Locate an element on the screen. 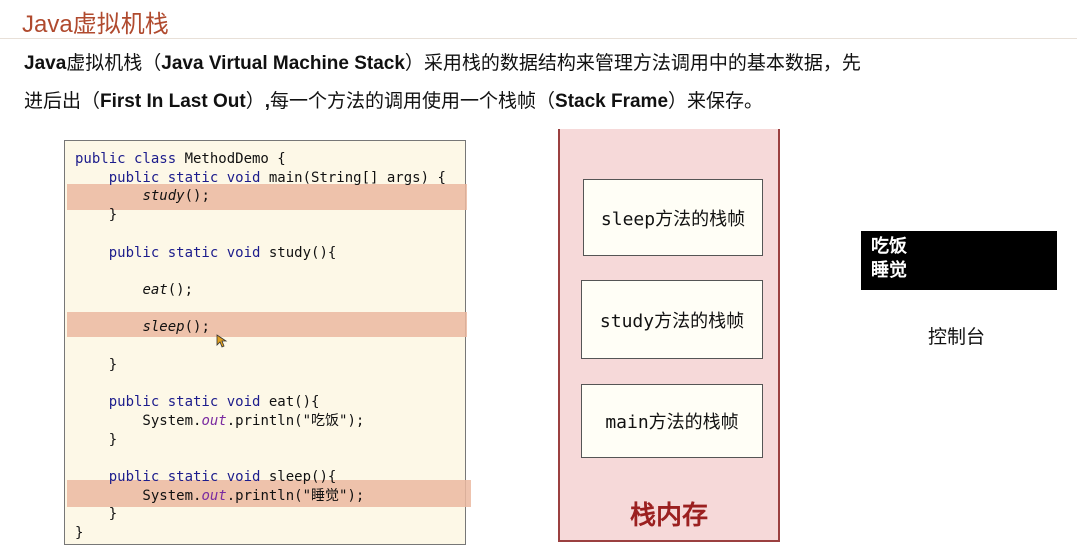  description-line-2-run-2: ） is located at coordinates (255, 101).